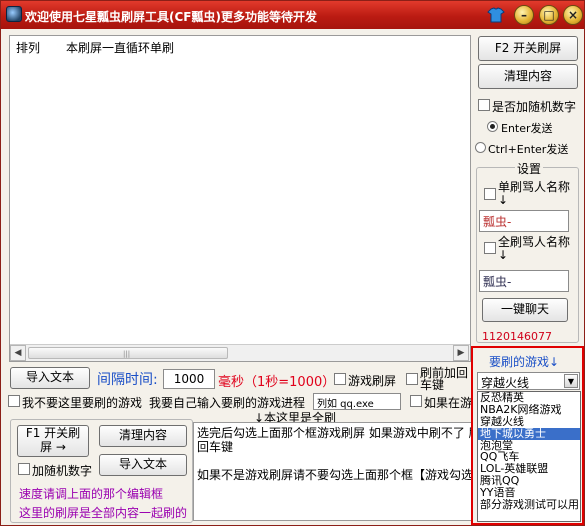 The width and height of the screenshot is (585, 526). Describe the element at coordinates (447, 403) in the screenshot. I see `if-in-game-label: 如果在游戏` at that location.